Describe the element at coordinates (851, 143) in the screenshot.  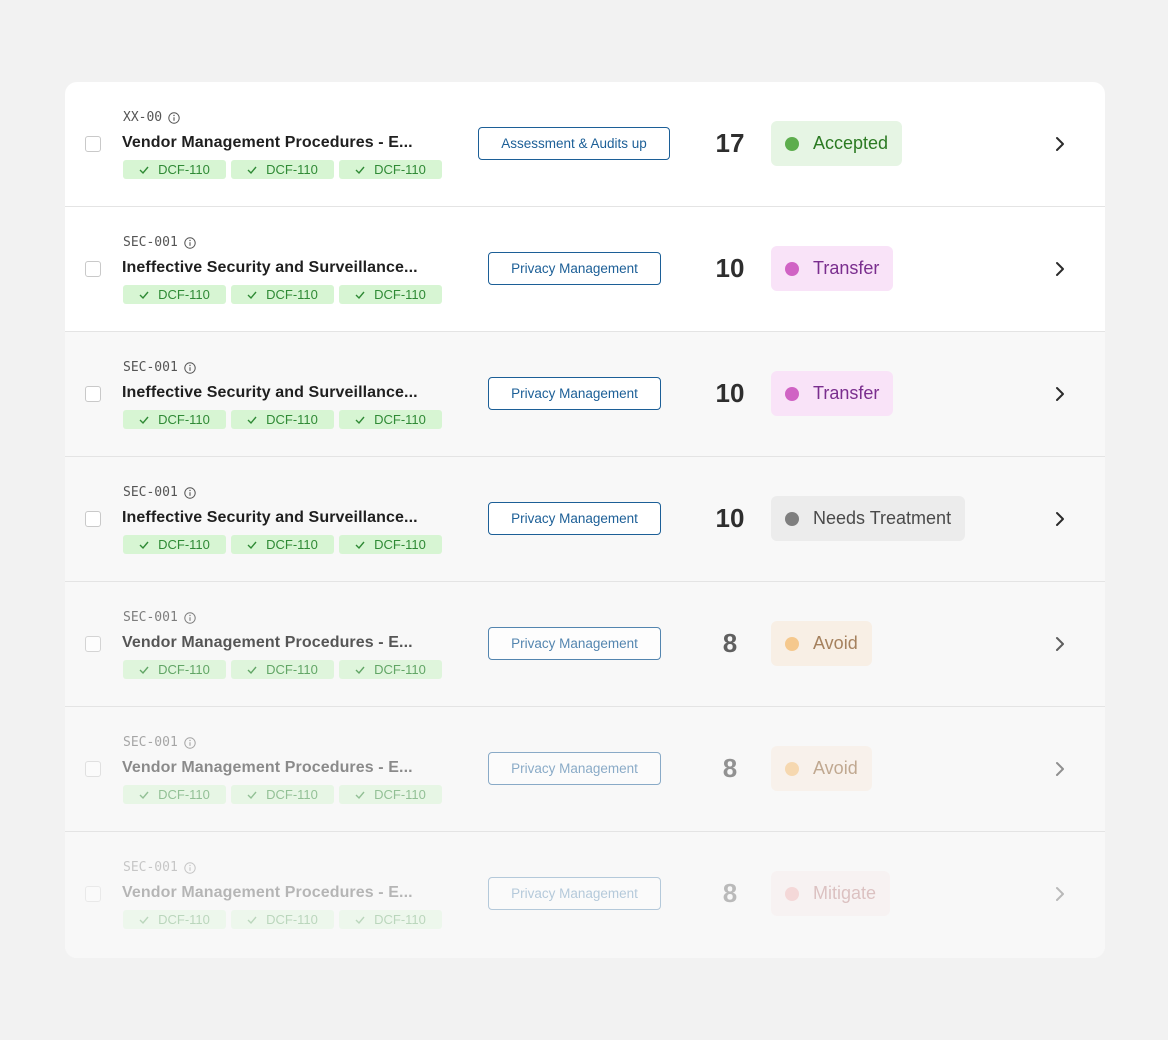
I see `status-label: Accepted` at that location.